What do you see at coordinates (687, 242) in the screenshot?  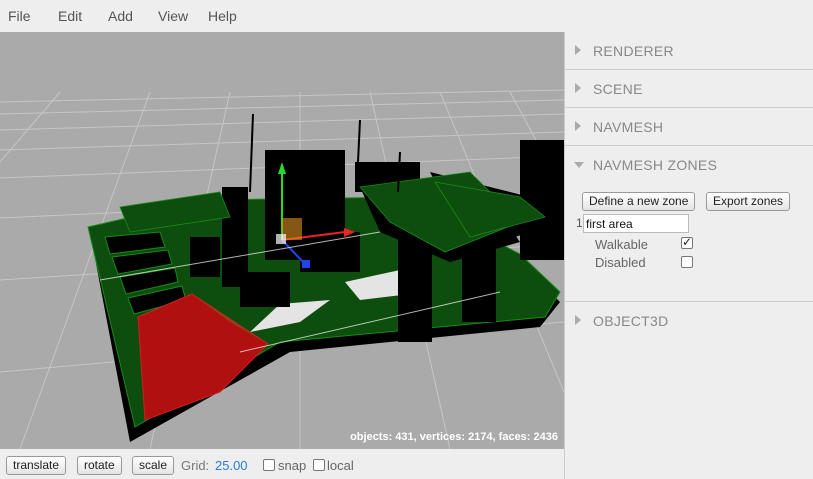 I see `walkable-checkbox: ✓` at bounding box center [687, 242].